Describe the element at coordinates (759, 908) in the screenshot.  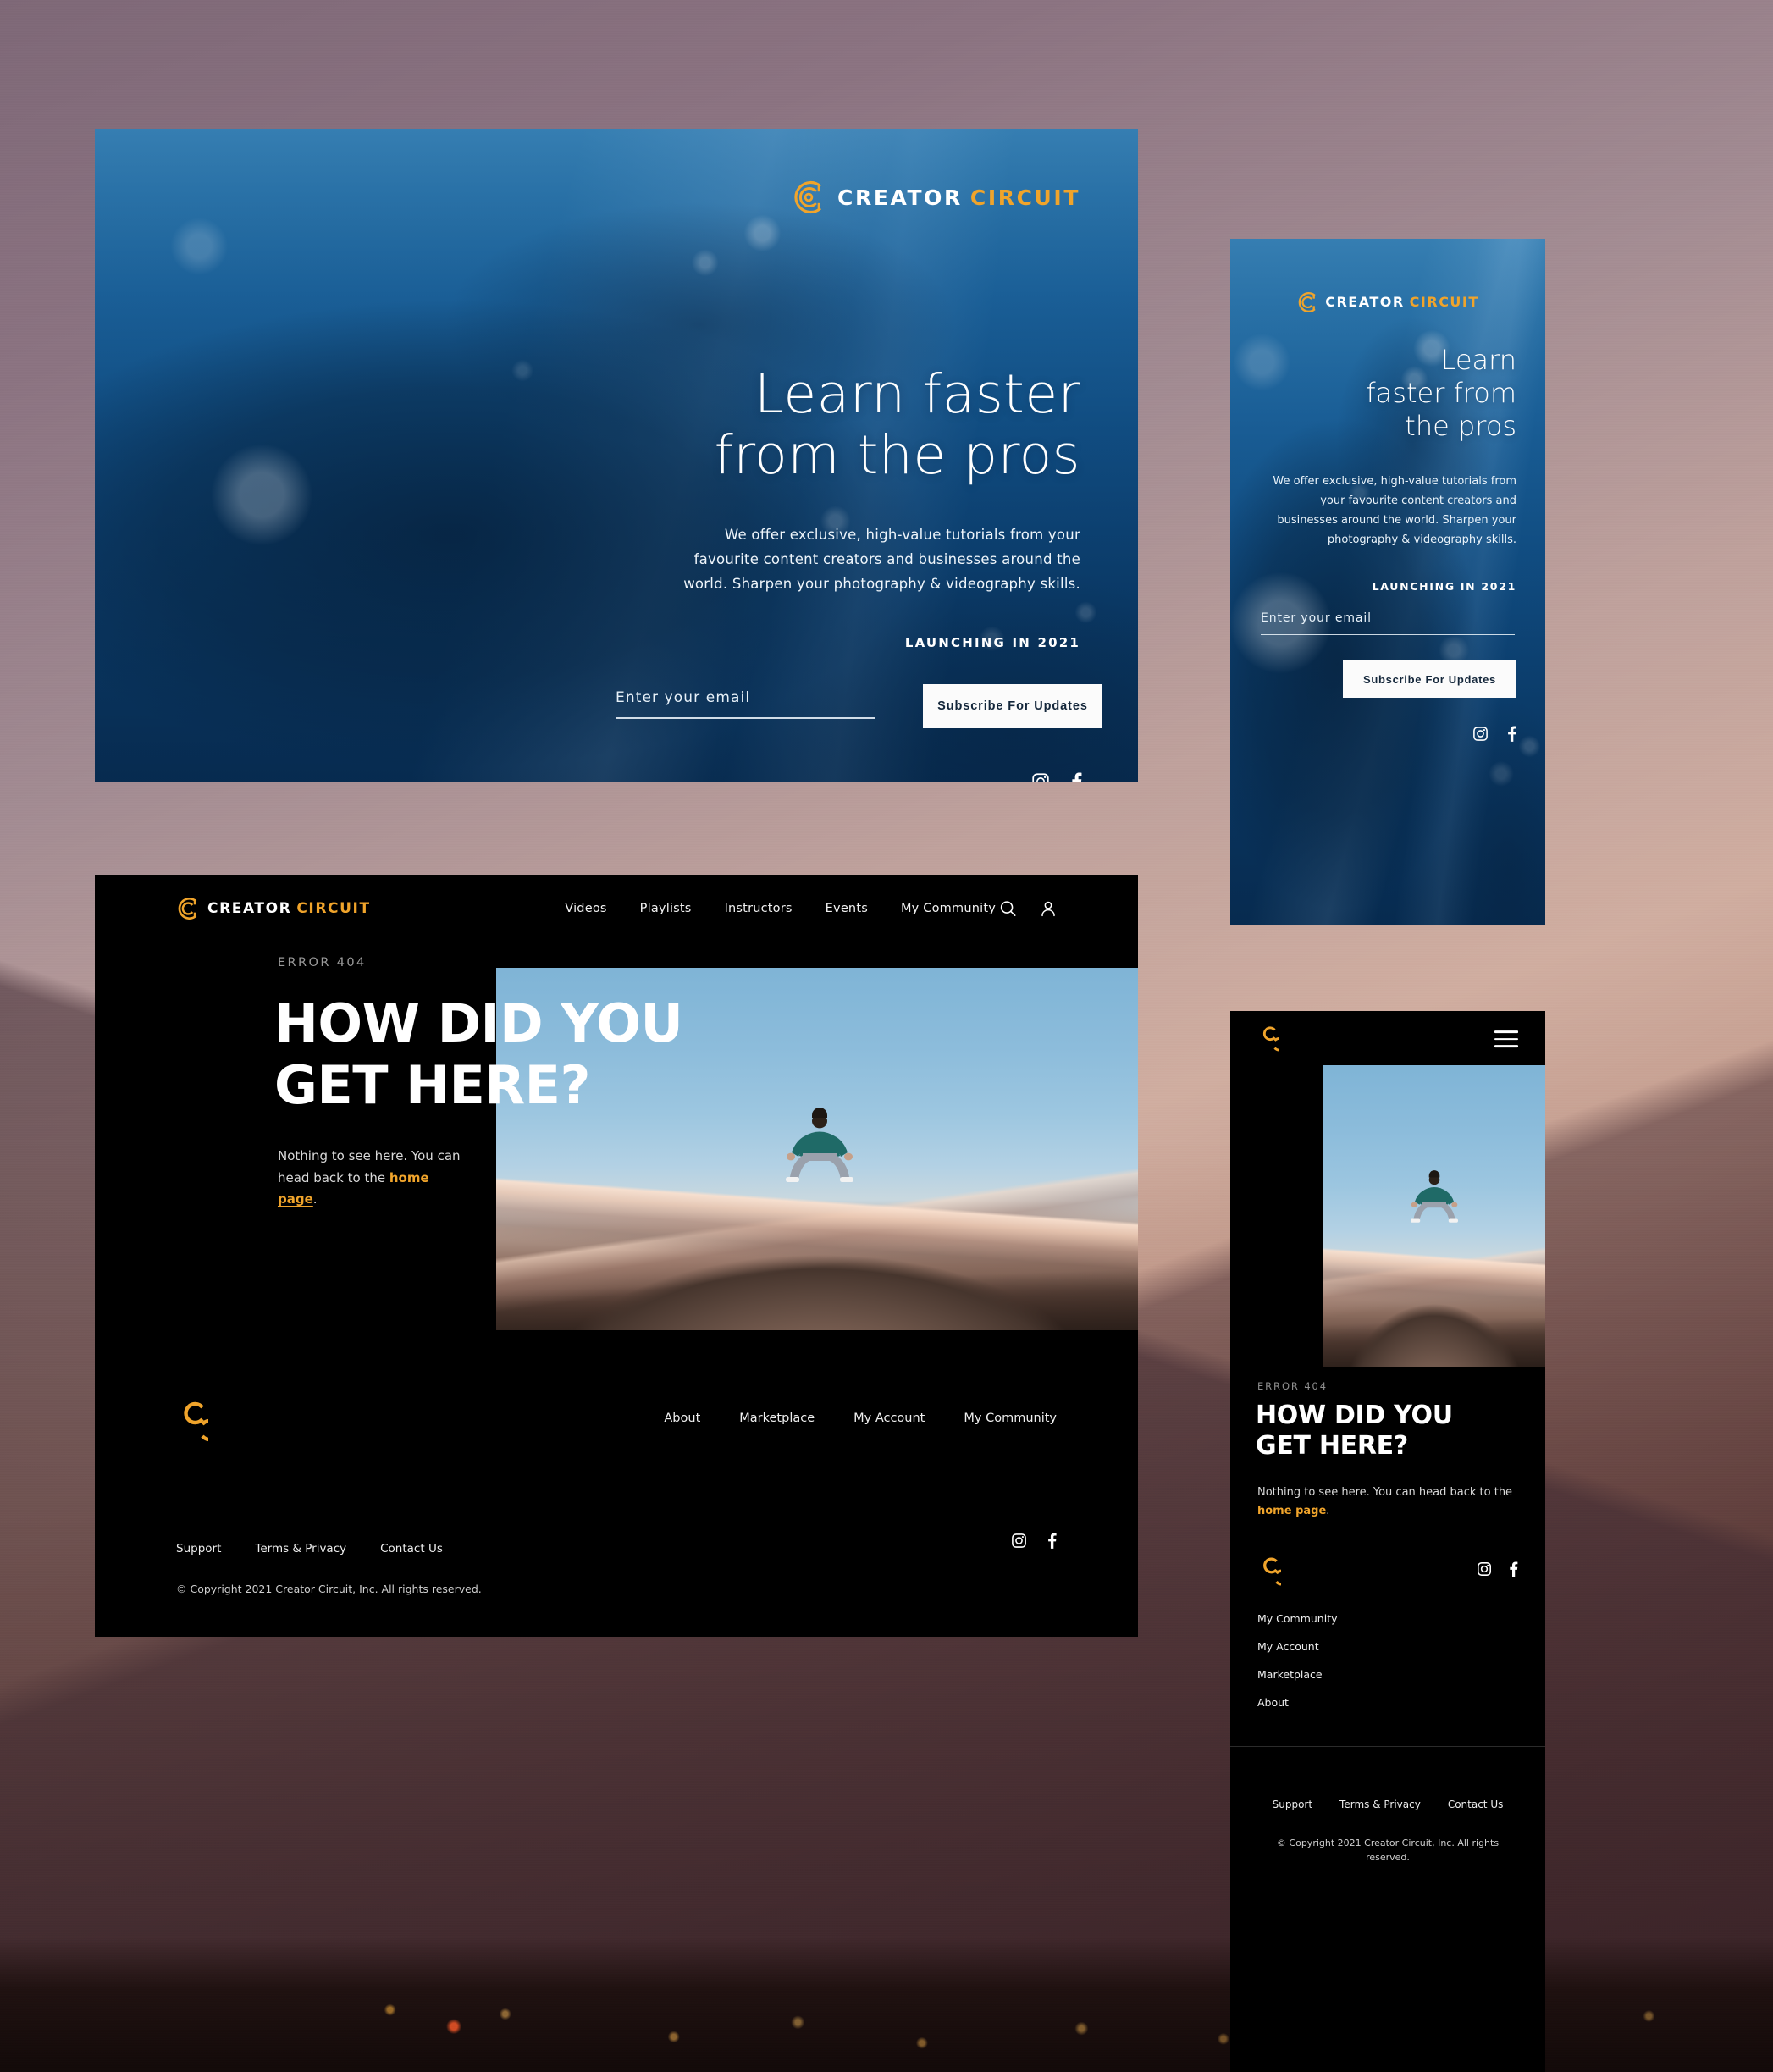
I see `nav-link-instructors: Instructors` at that location.